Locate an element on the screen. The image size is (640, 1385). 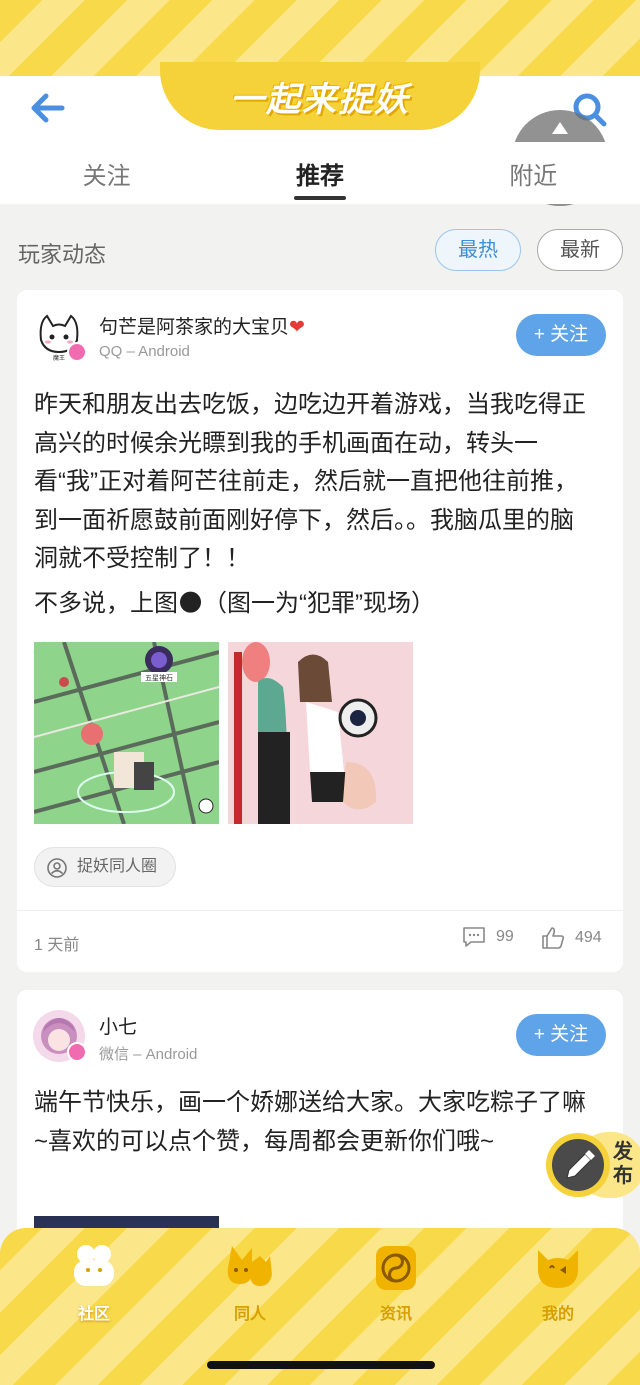
nav-fanart: 同人 is located at coordinates (250, 1282).